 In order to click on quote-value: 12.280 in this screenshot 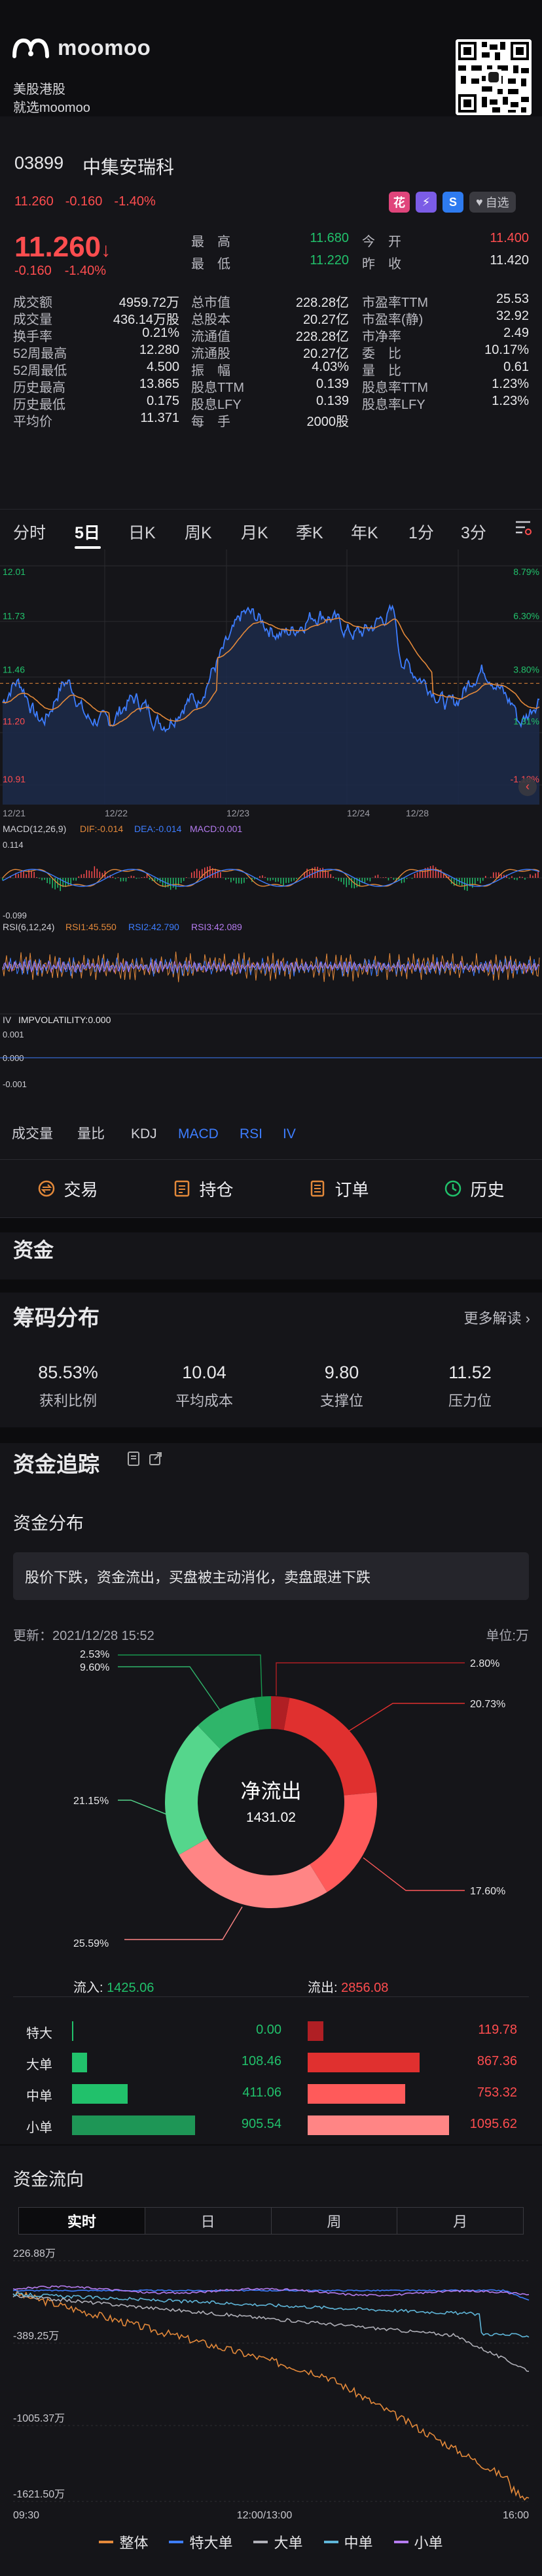, I will do `click(159, 350)`.